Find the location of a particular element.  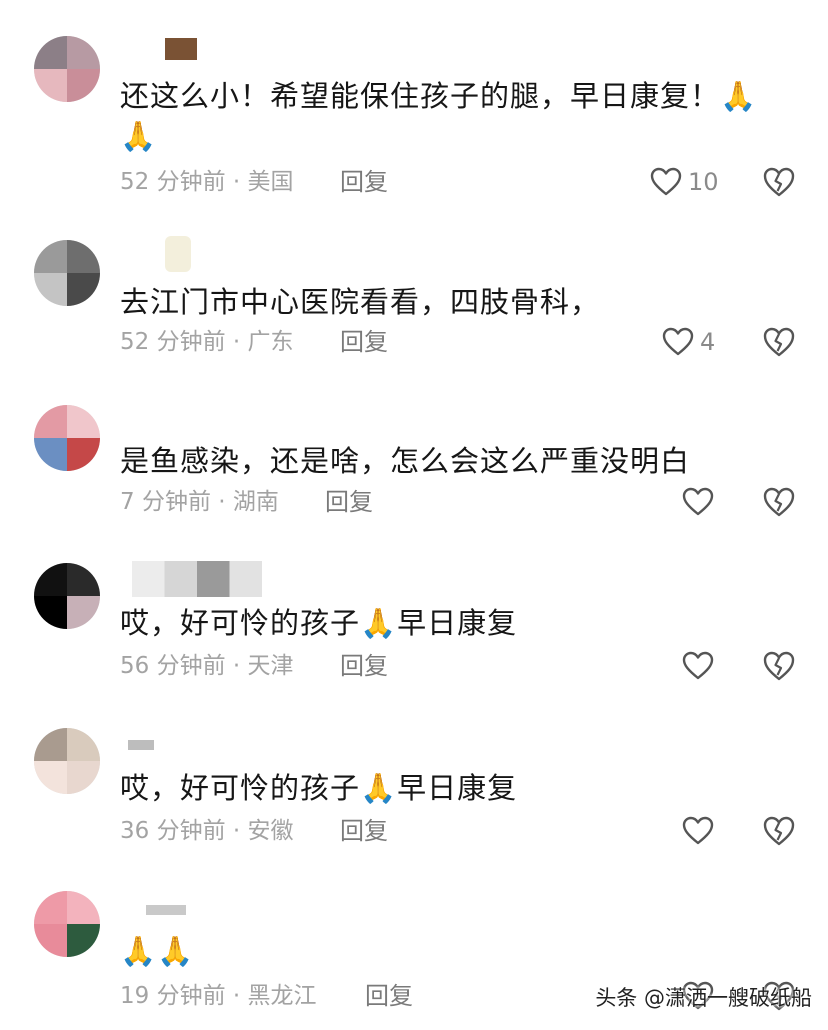

comment-text-line: 🙏🙏 is located at coordinates (157, 951).